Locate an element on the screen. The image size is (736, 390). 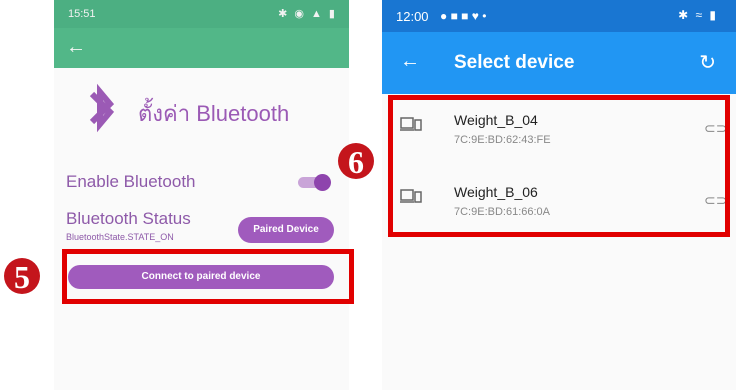
bluetooth-logo-icon is located at coordinates (101, 108).